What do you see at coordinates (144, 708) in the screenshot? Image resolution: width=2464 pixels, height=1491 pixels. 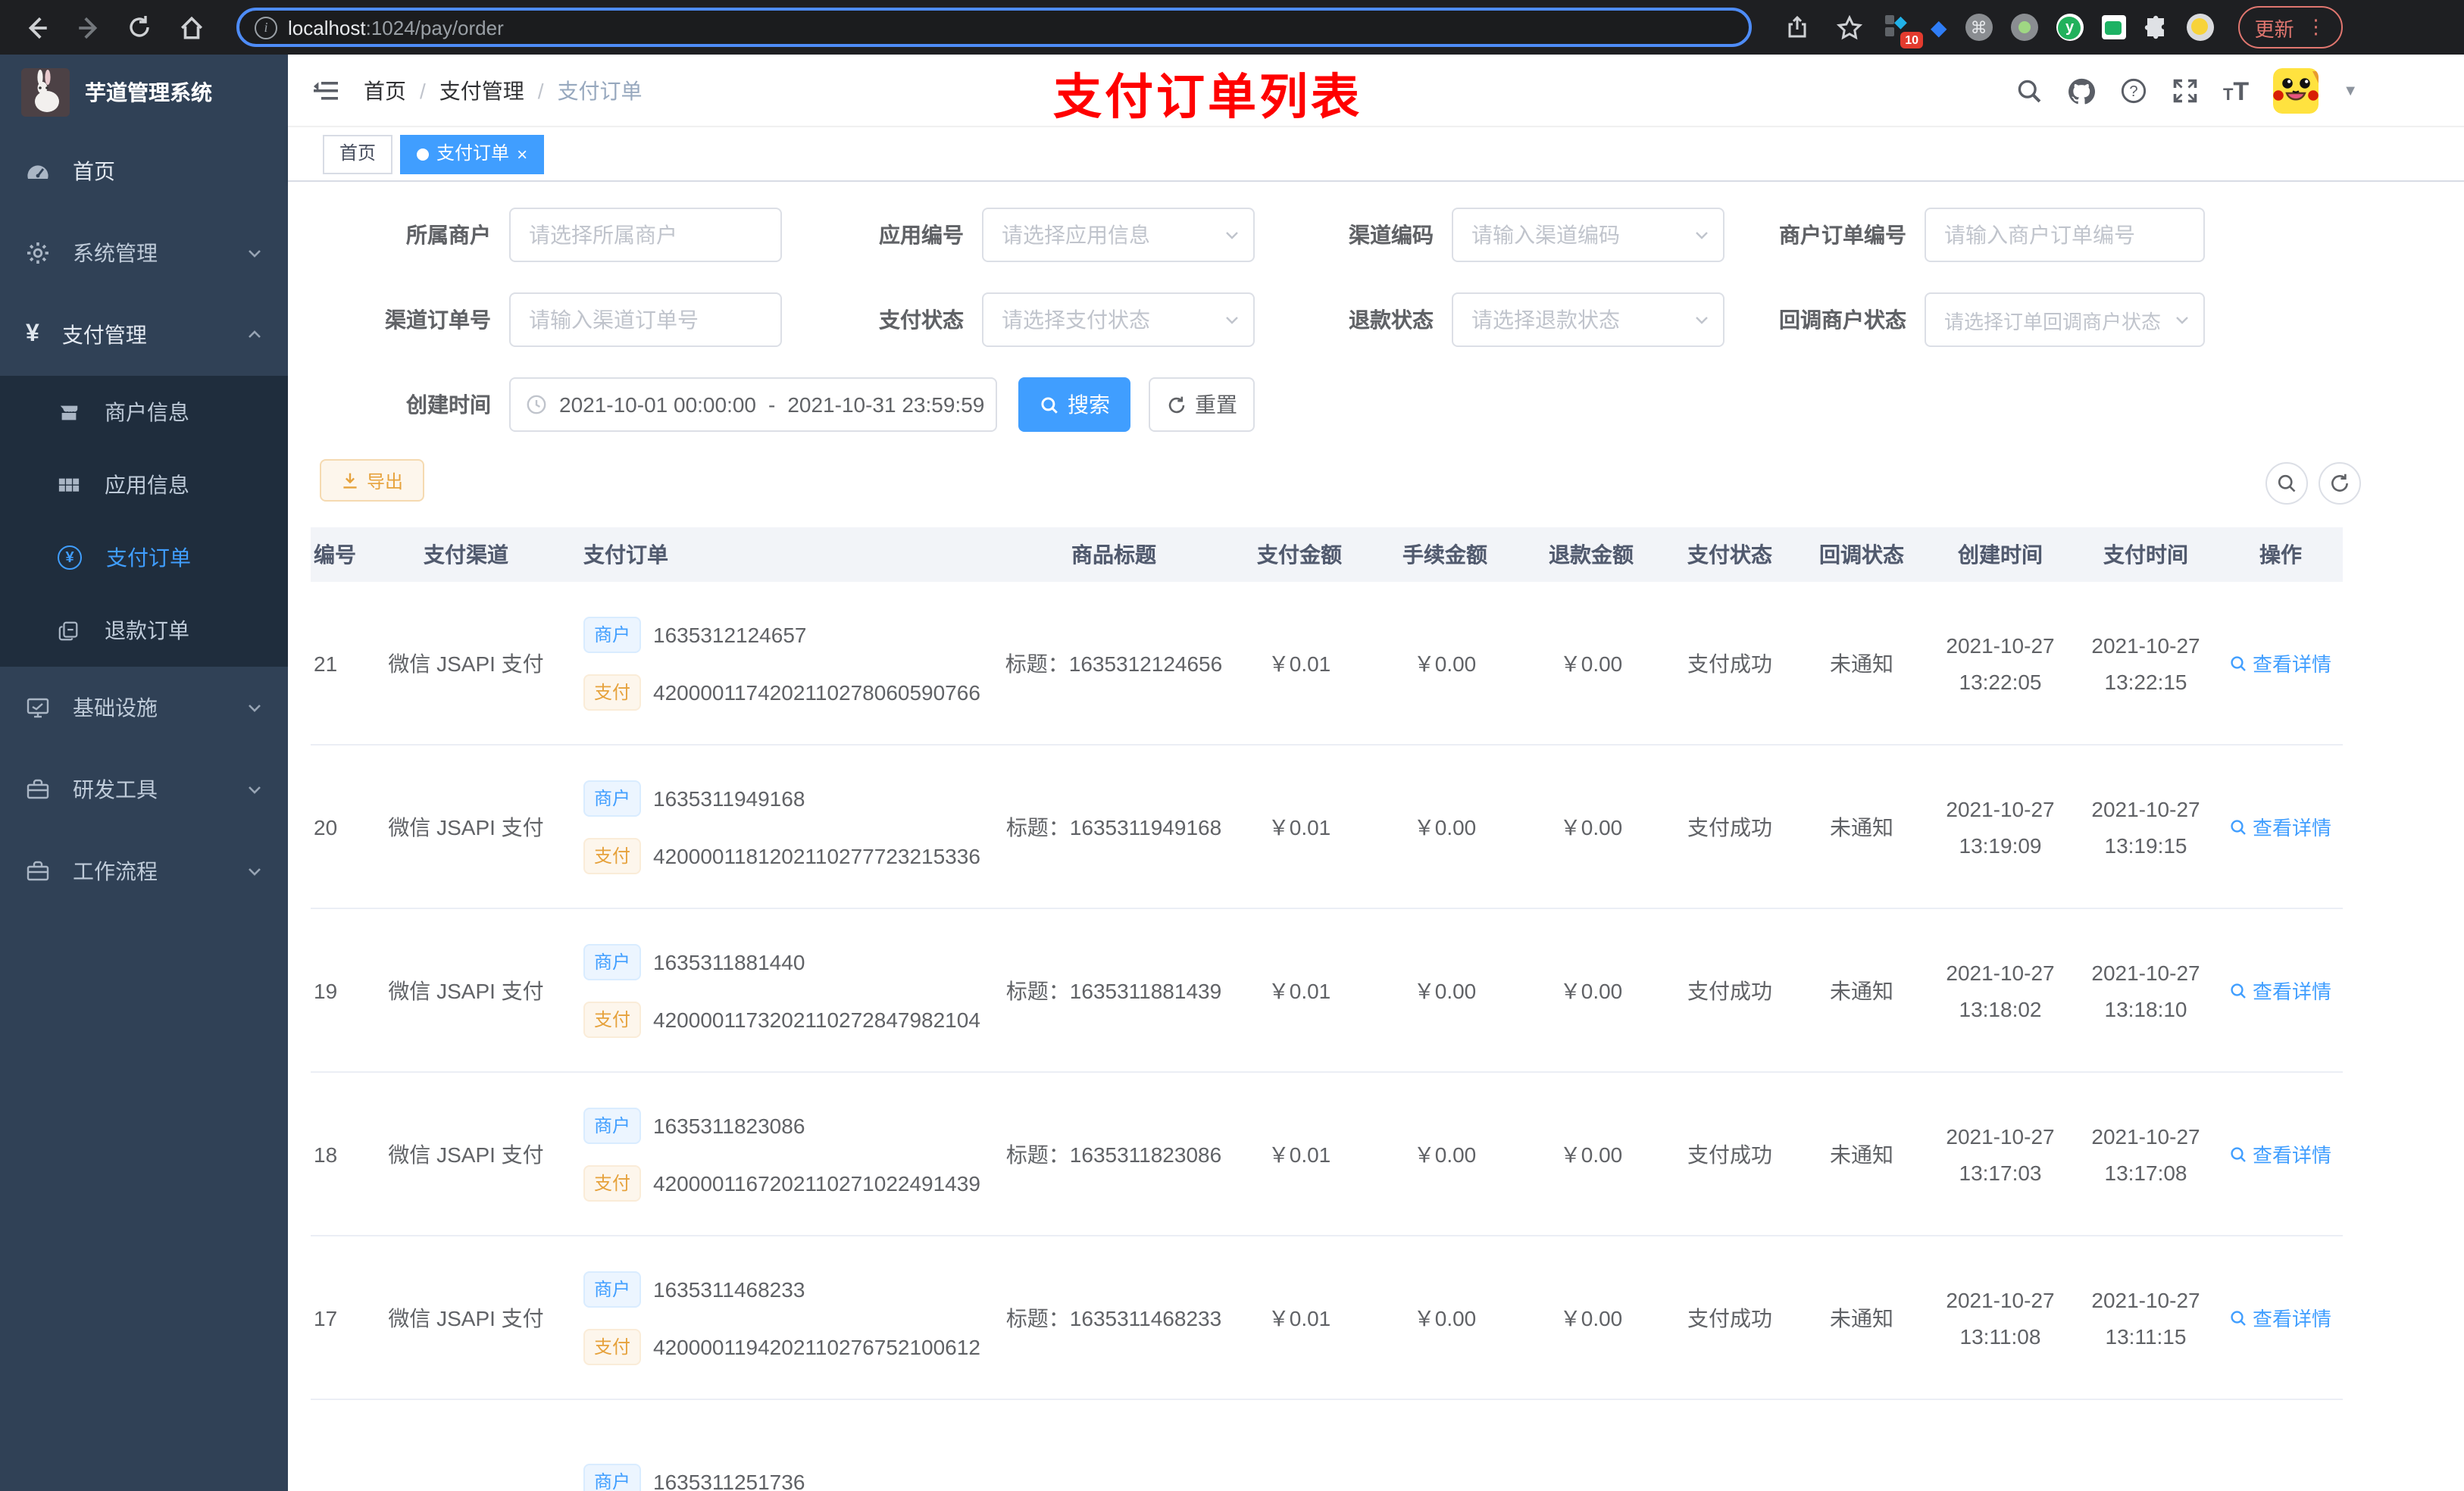 I see `sidebar-item-infra: 基础设施` at bounding box center [144, 708].